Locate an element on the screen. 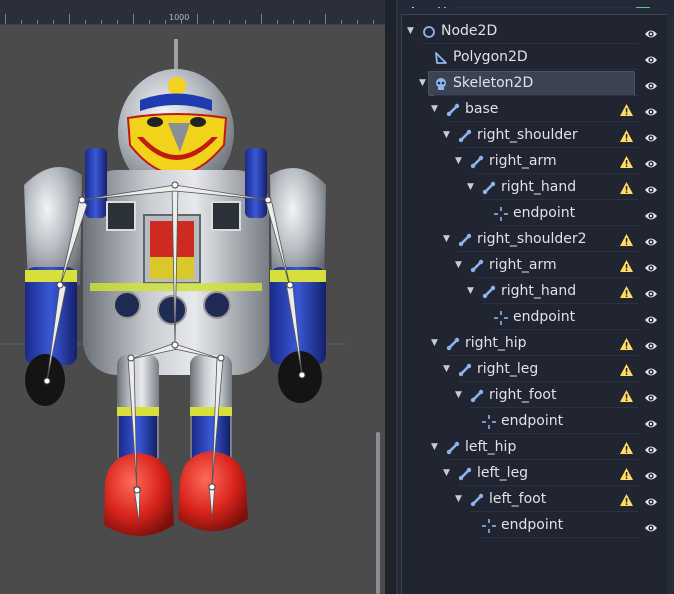 This screenshot has width=674, height=594. node2d-icon is located at coordinates (429, 31).